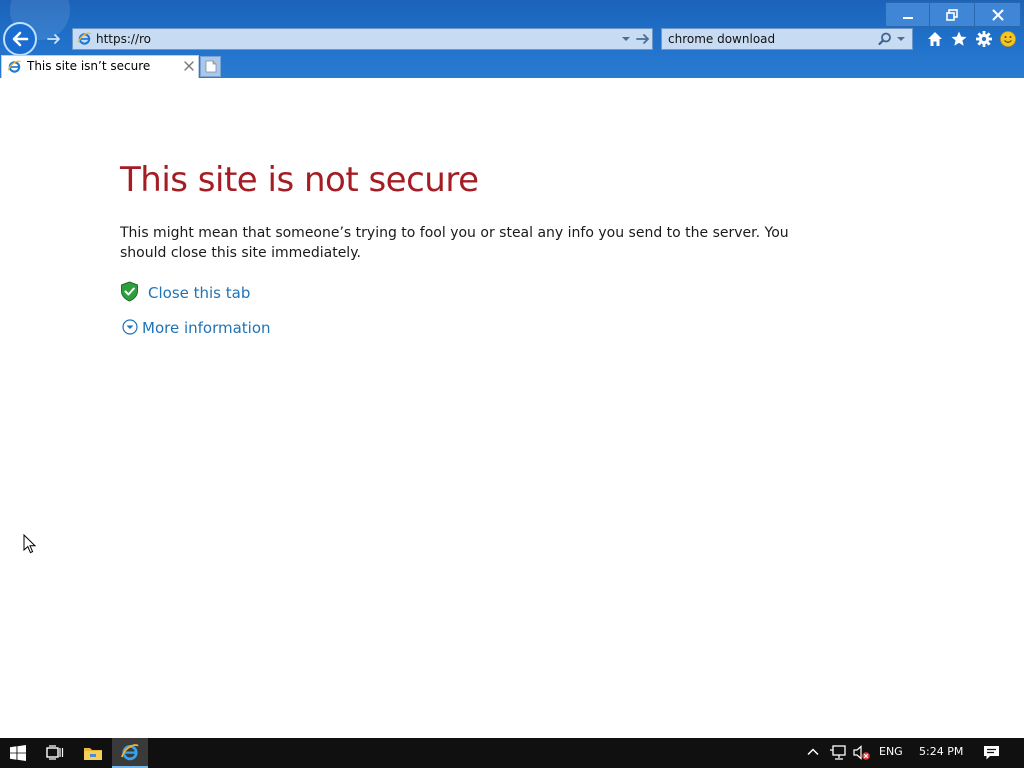 The width and height of the screenshot is (1024, 768). I want to click on back-button, so click(20, 39).